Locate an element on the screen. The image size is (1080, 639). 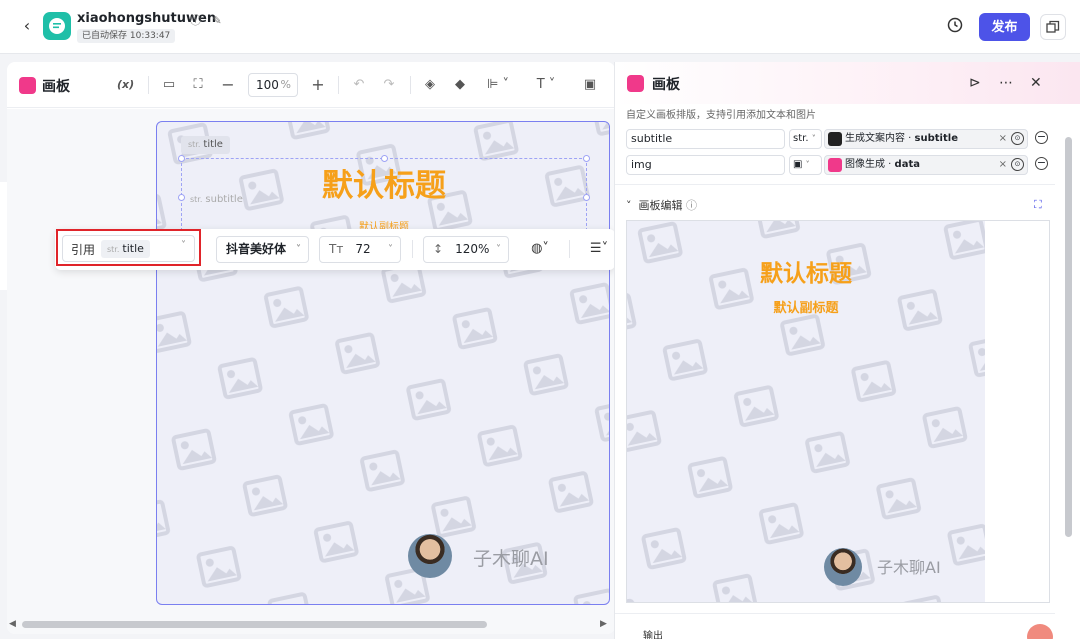
avatar is located at coordinates (430, 556).